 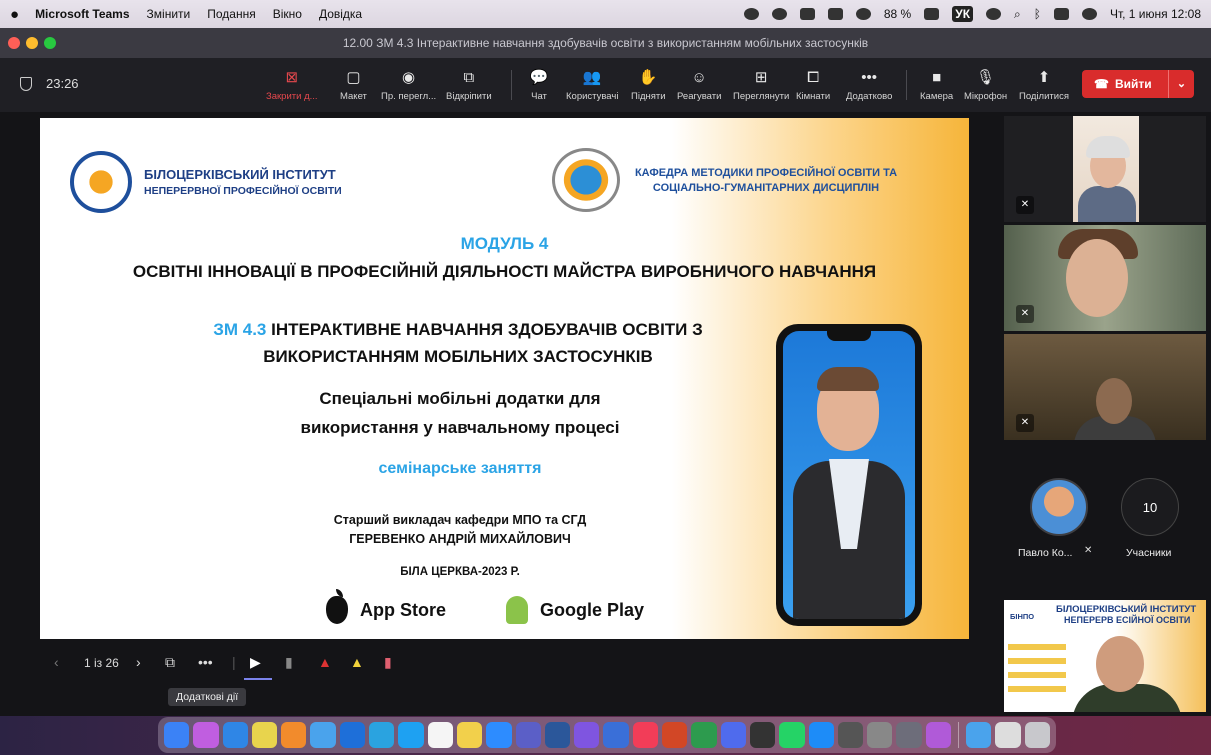 I want to click on bluetooth-icon: ᛒ, so click(x=1037, y=14).